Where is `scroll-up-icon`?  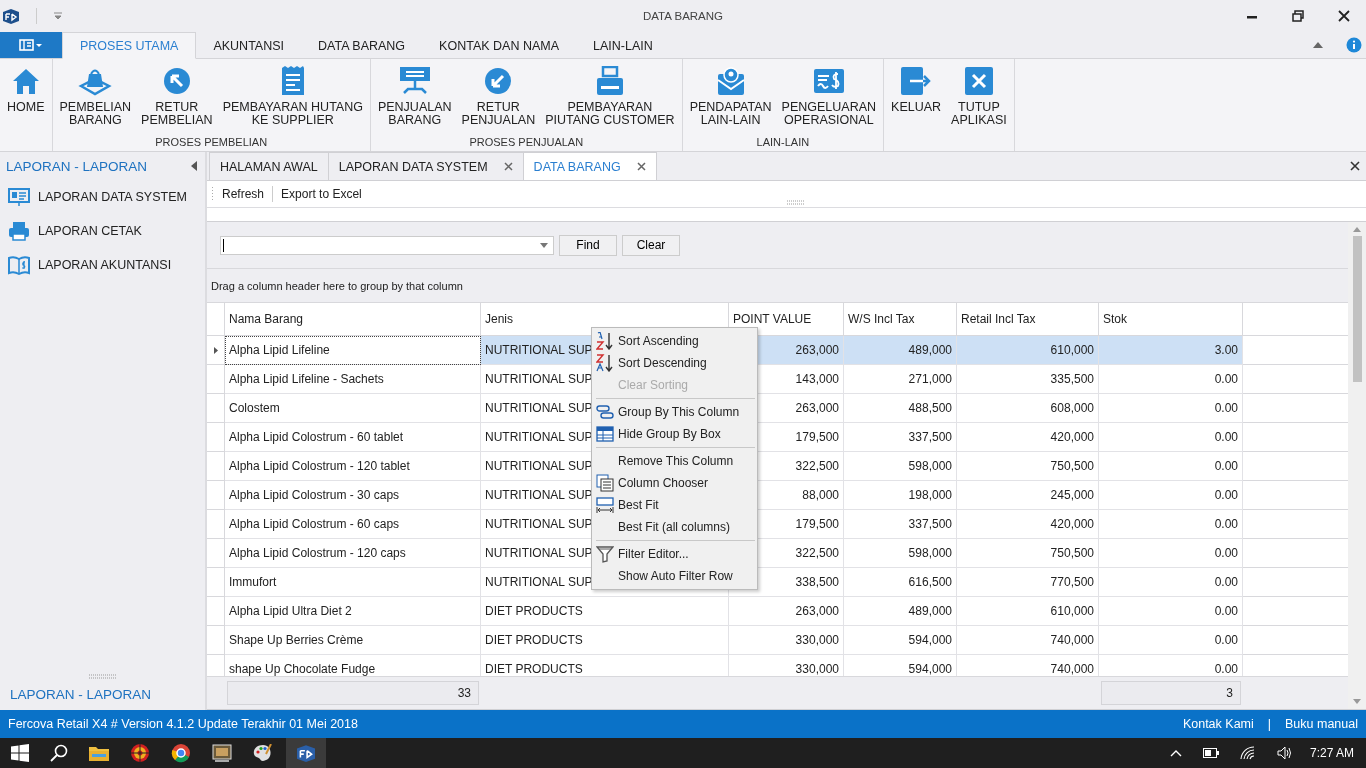 scroll-up-icon is located at coordinates (1357, 229).